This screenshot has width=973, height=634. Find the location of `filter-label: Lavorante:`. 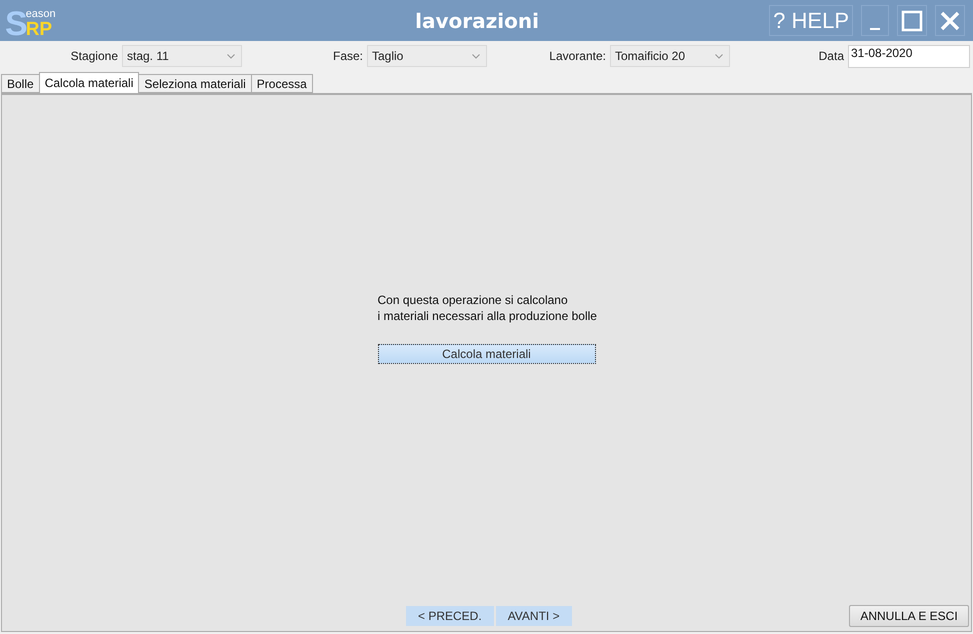

filter-label: Lavorante: is located at coordinates (577, 56).